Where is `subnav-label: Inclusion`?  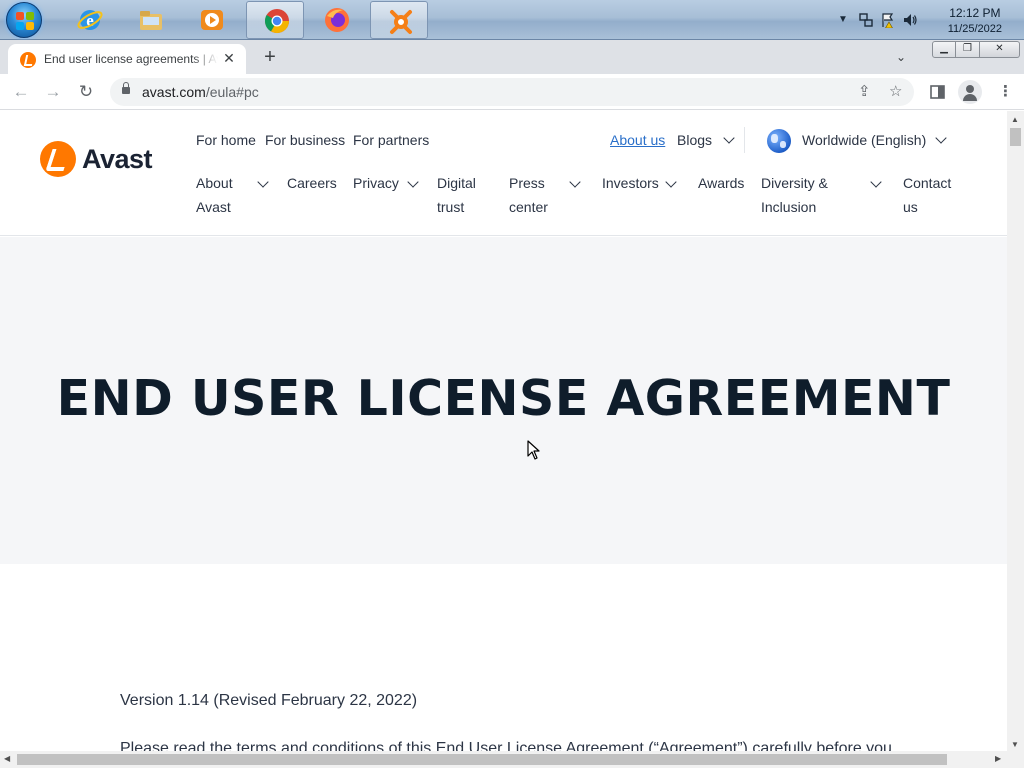 subnav-label: Inclusion is located at coordinates (789, 207).